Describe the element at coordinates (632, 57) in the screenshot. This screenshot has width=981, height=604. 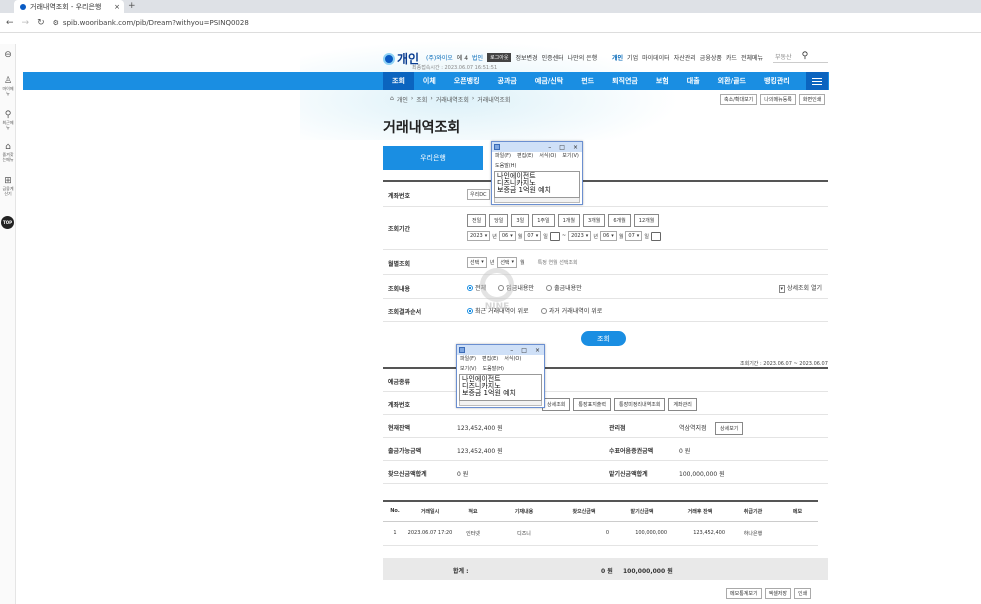
I see `gnb-business: 기업` at that location.